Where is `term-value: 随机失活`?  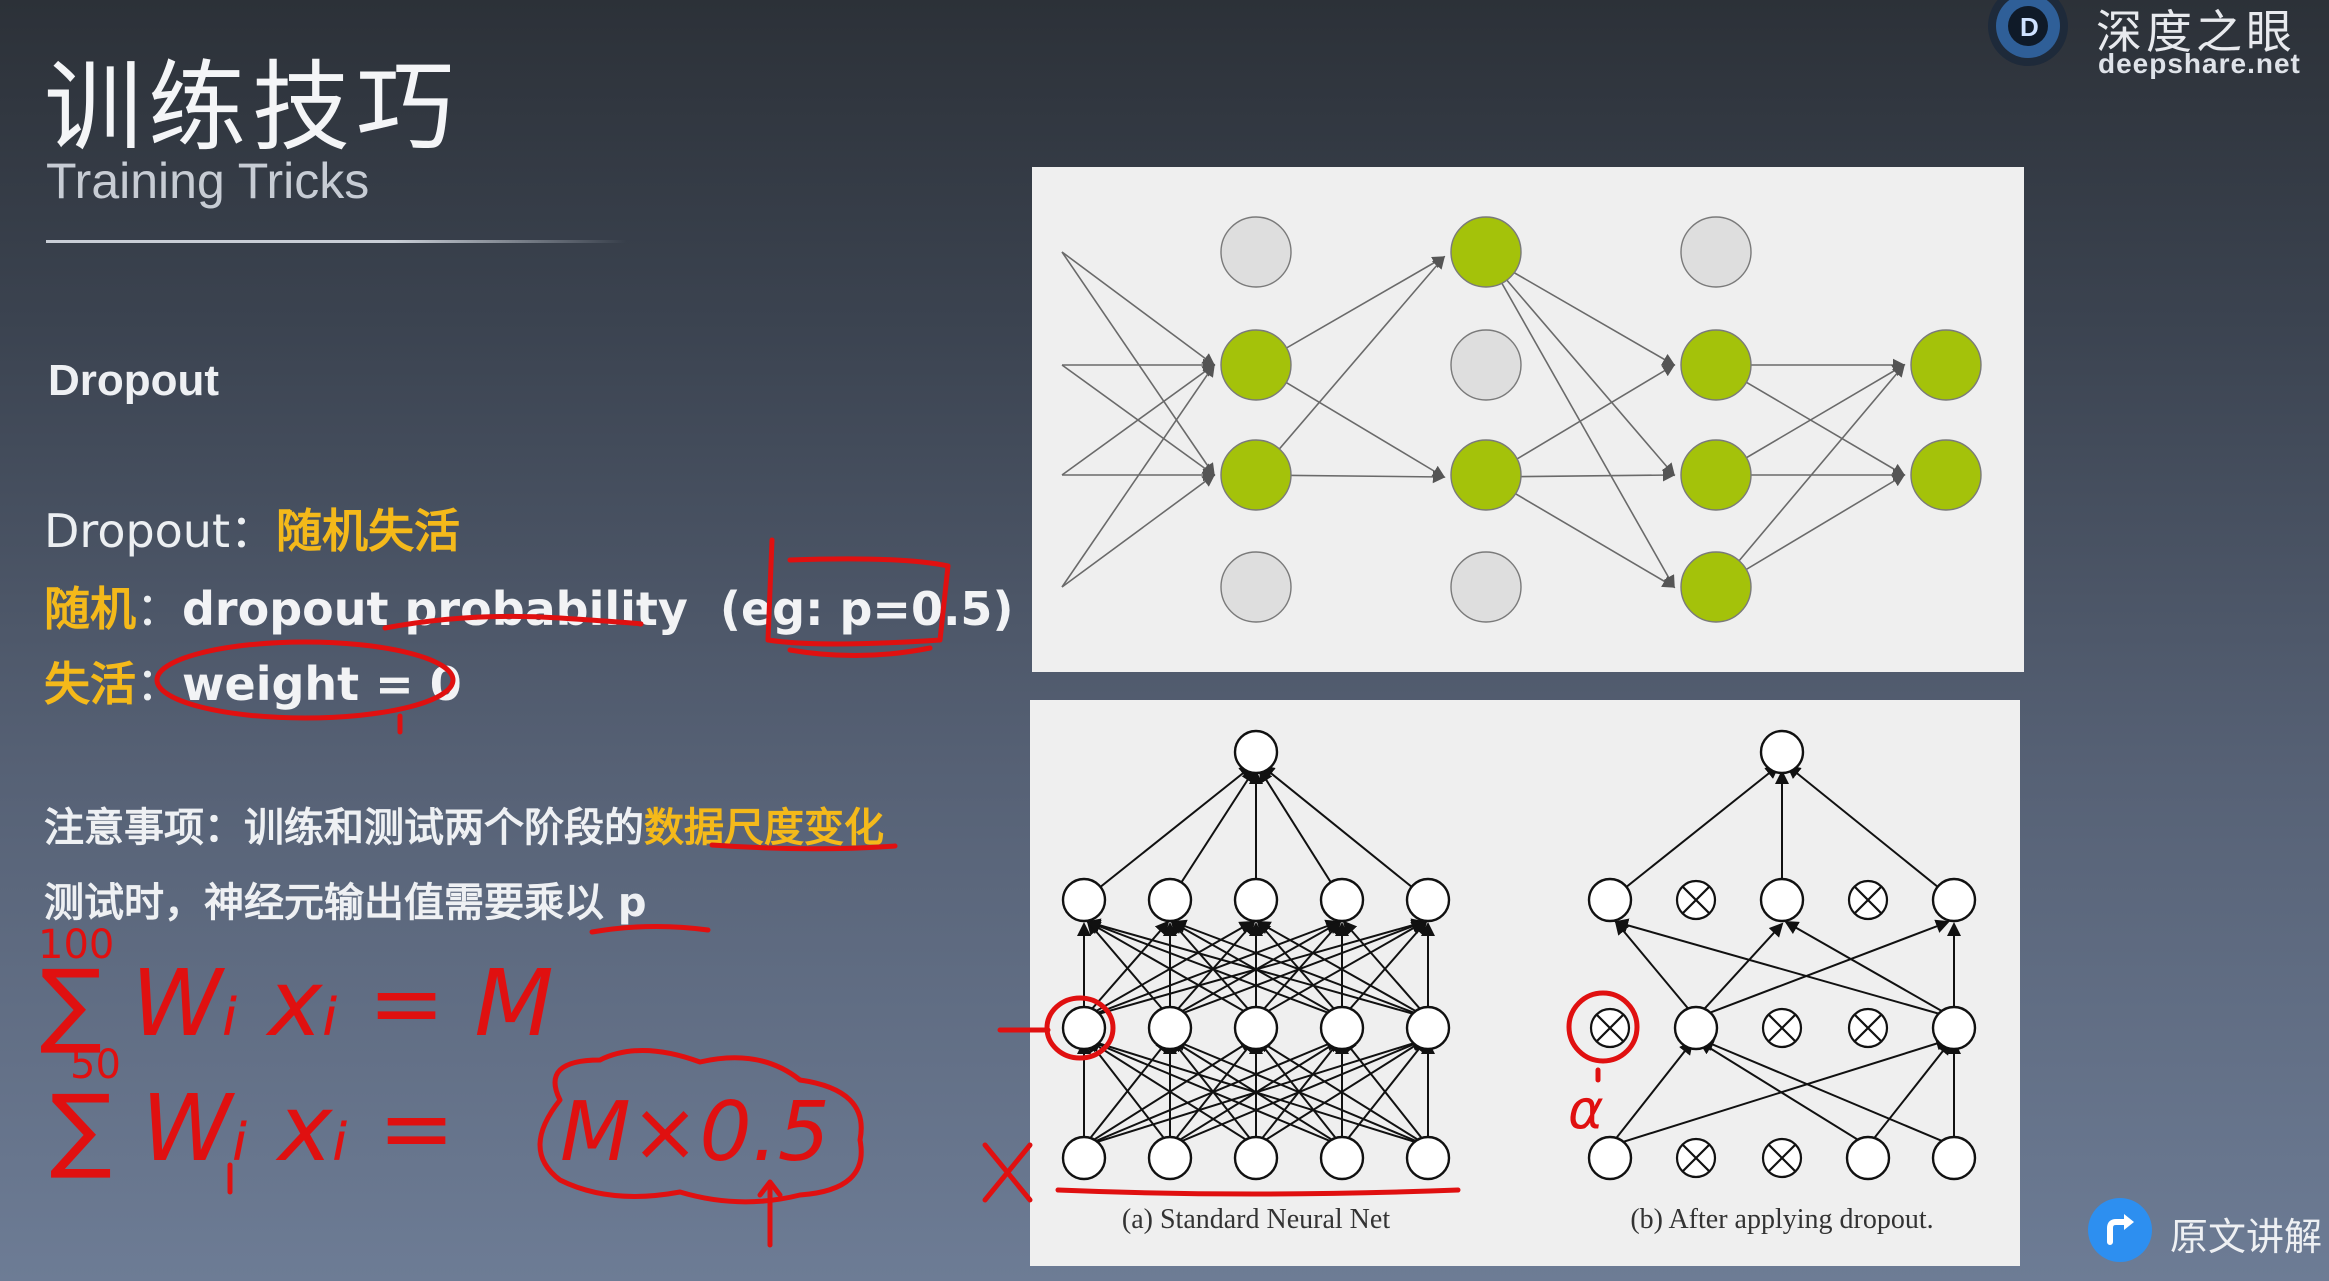 term-value: 随机失活 is located at coordinates (368, 531).